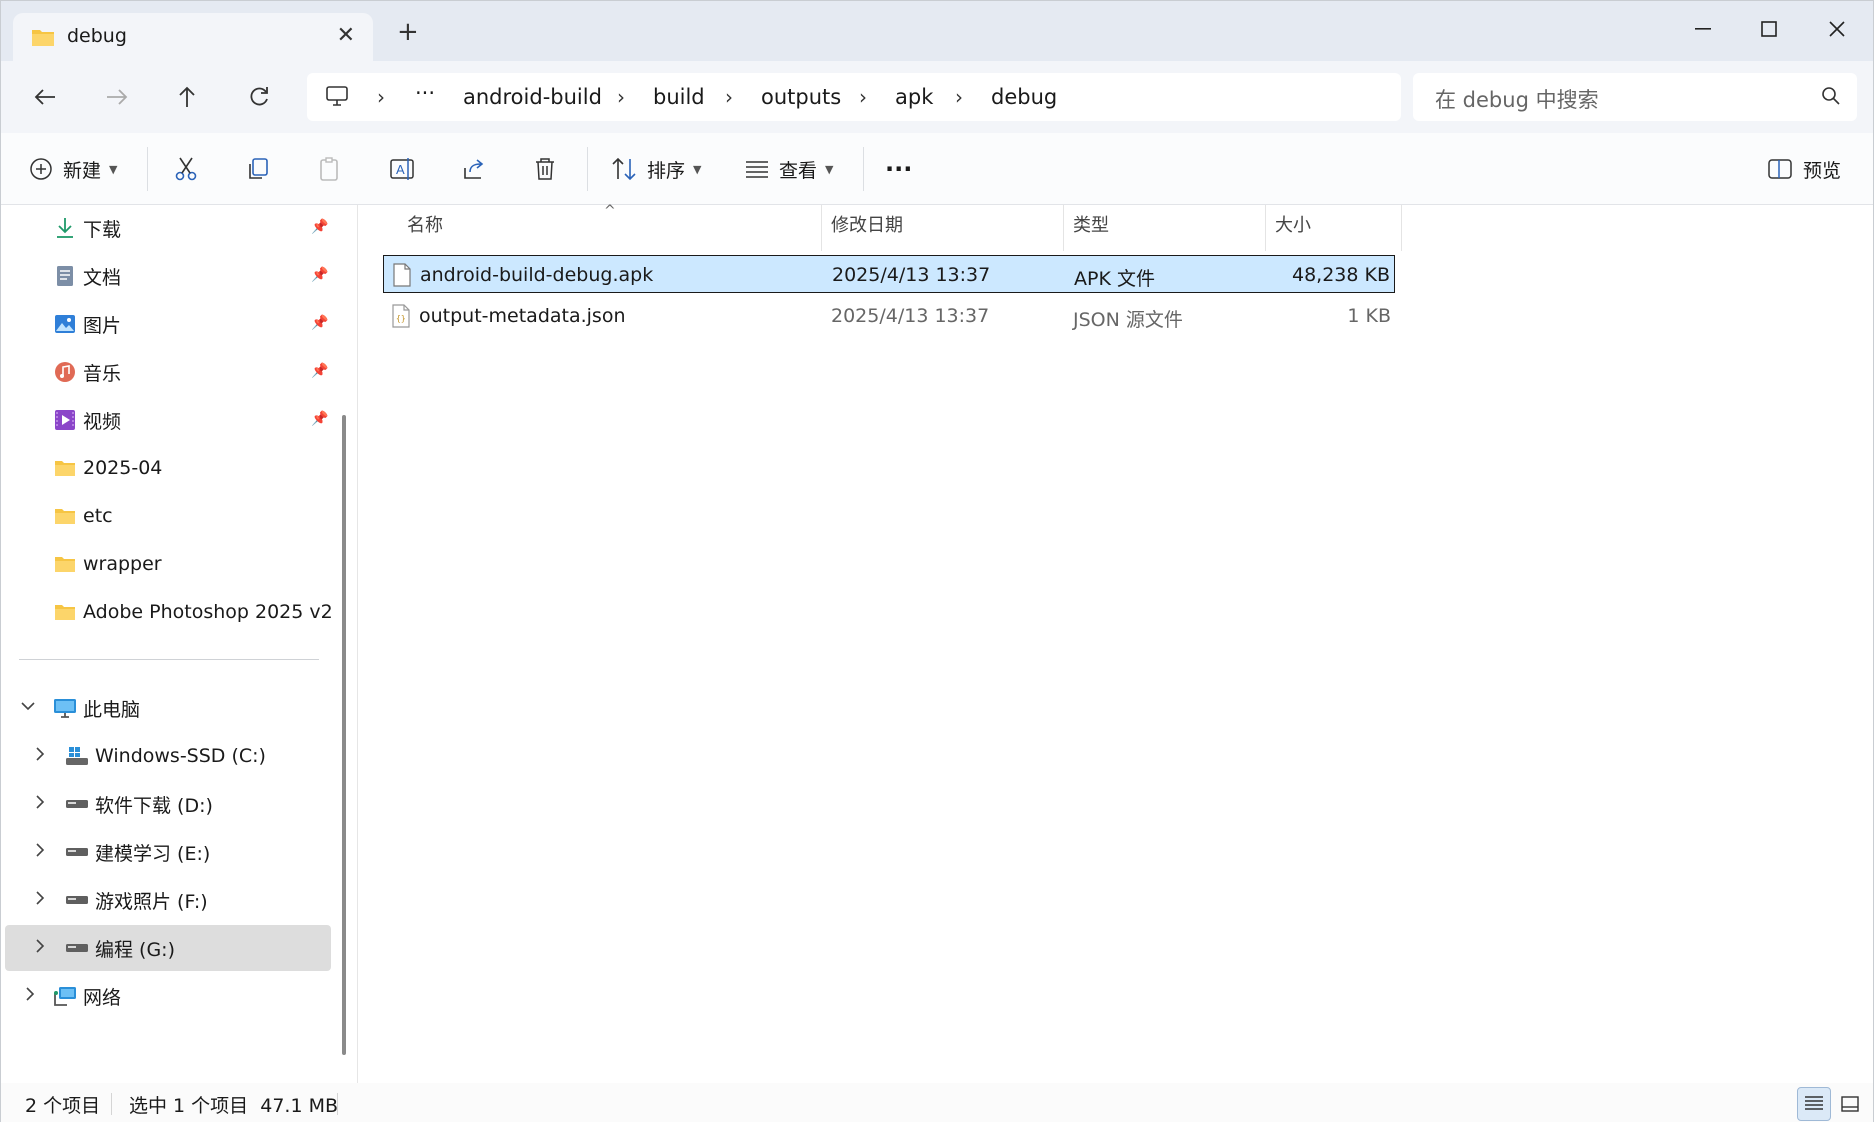 Image resolution: width=1874 pixels, height=1122 pixels. Describe the element at coordinates (1804, 169) in the screenshot. I see `preview-pane-button: 预览` at that location.